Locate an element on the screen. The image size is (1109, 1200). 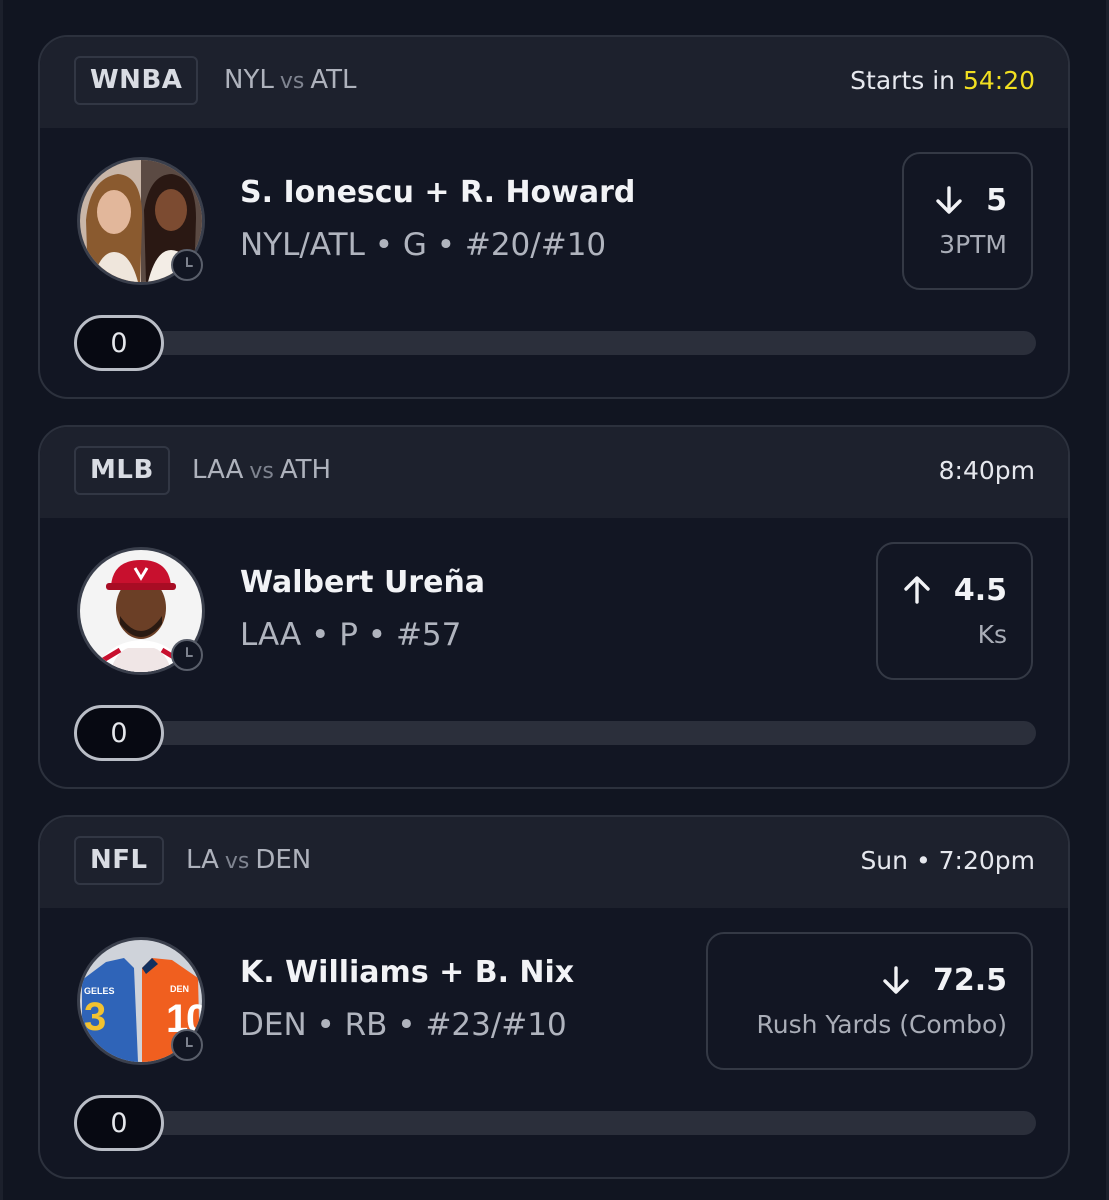
player-meta: NYL/ATL • G • #20/#10 is located at coordinates (423, 245).